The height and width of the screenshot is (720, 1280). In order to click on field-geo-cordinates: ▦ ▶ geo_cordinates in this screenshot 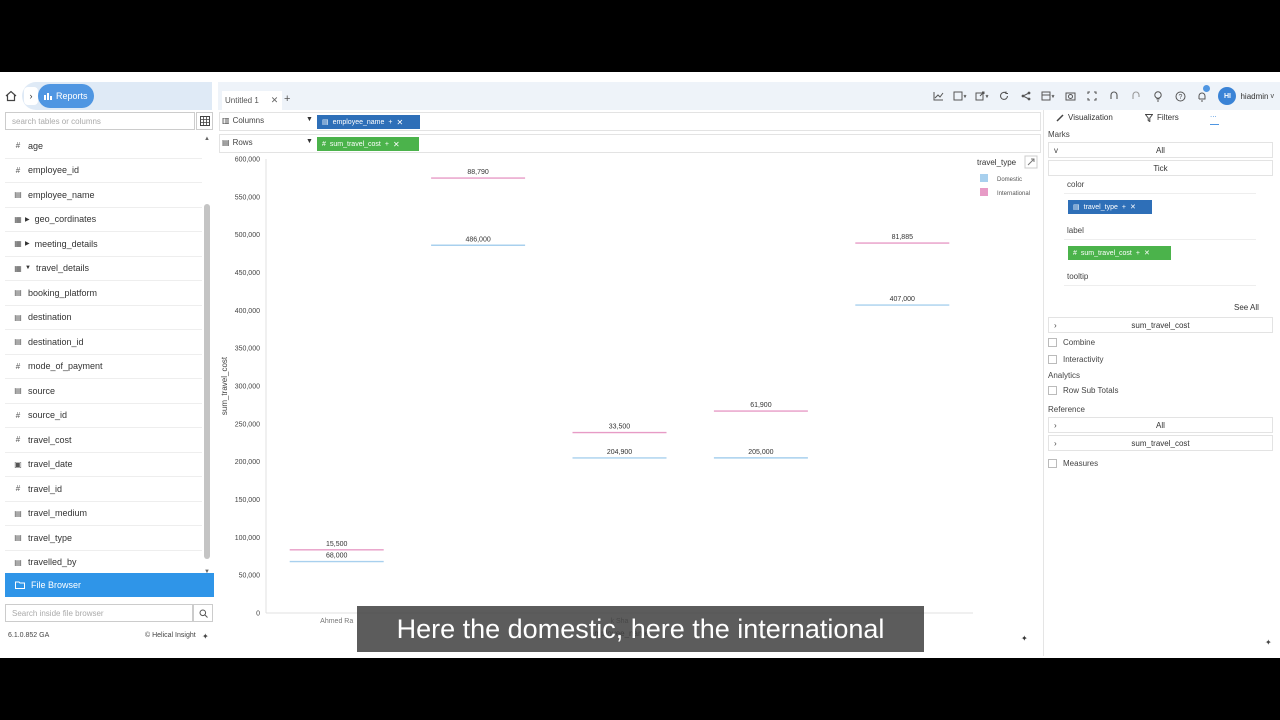, I will do `click(103, 220)`.